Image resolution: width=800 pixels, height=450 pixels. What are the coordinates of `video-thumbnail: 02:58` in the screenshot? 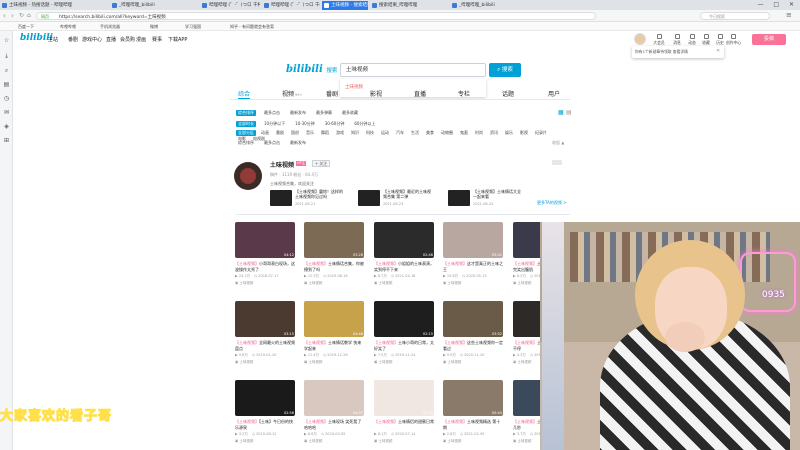 It's located at (265, 398).